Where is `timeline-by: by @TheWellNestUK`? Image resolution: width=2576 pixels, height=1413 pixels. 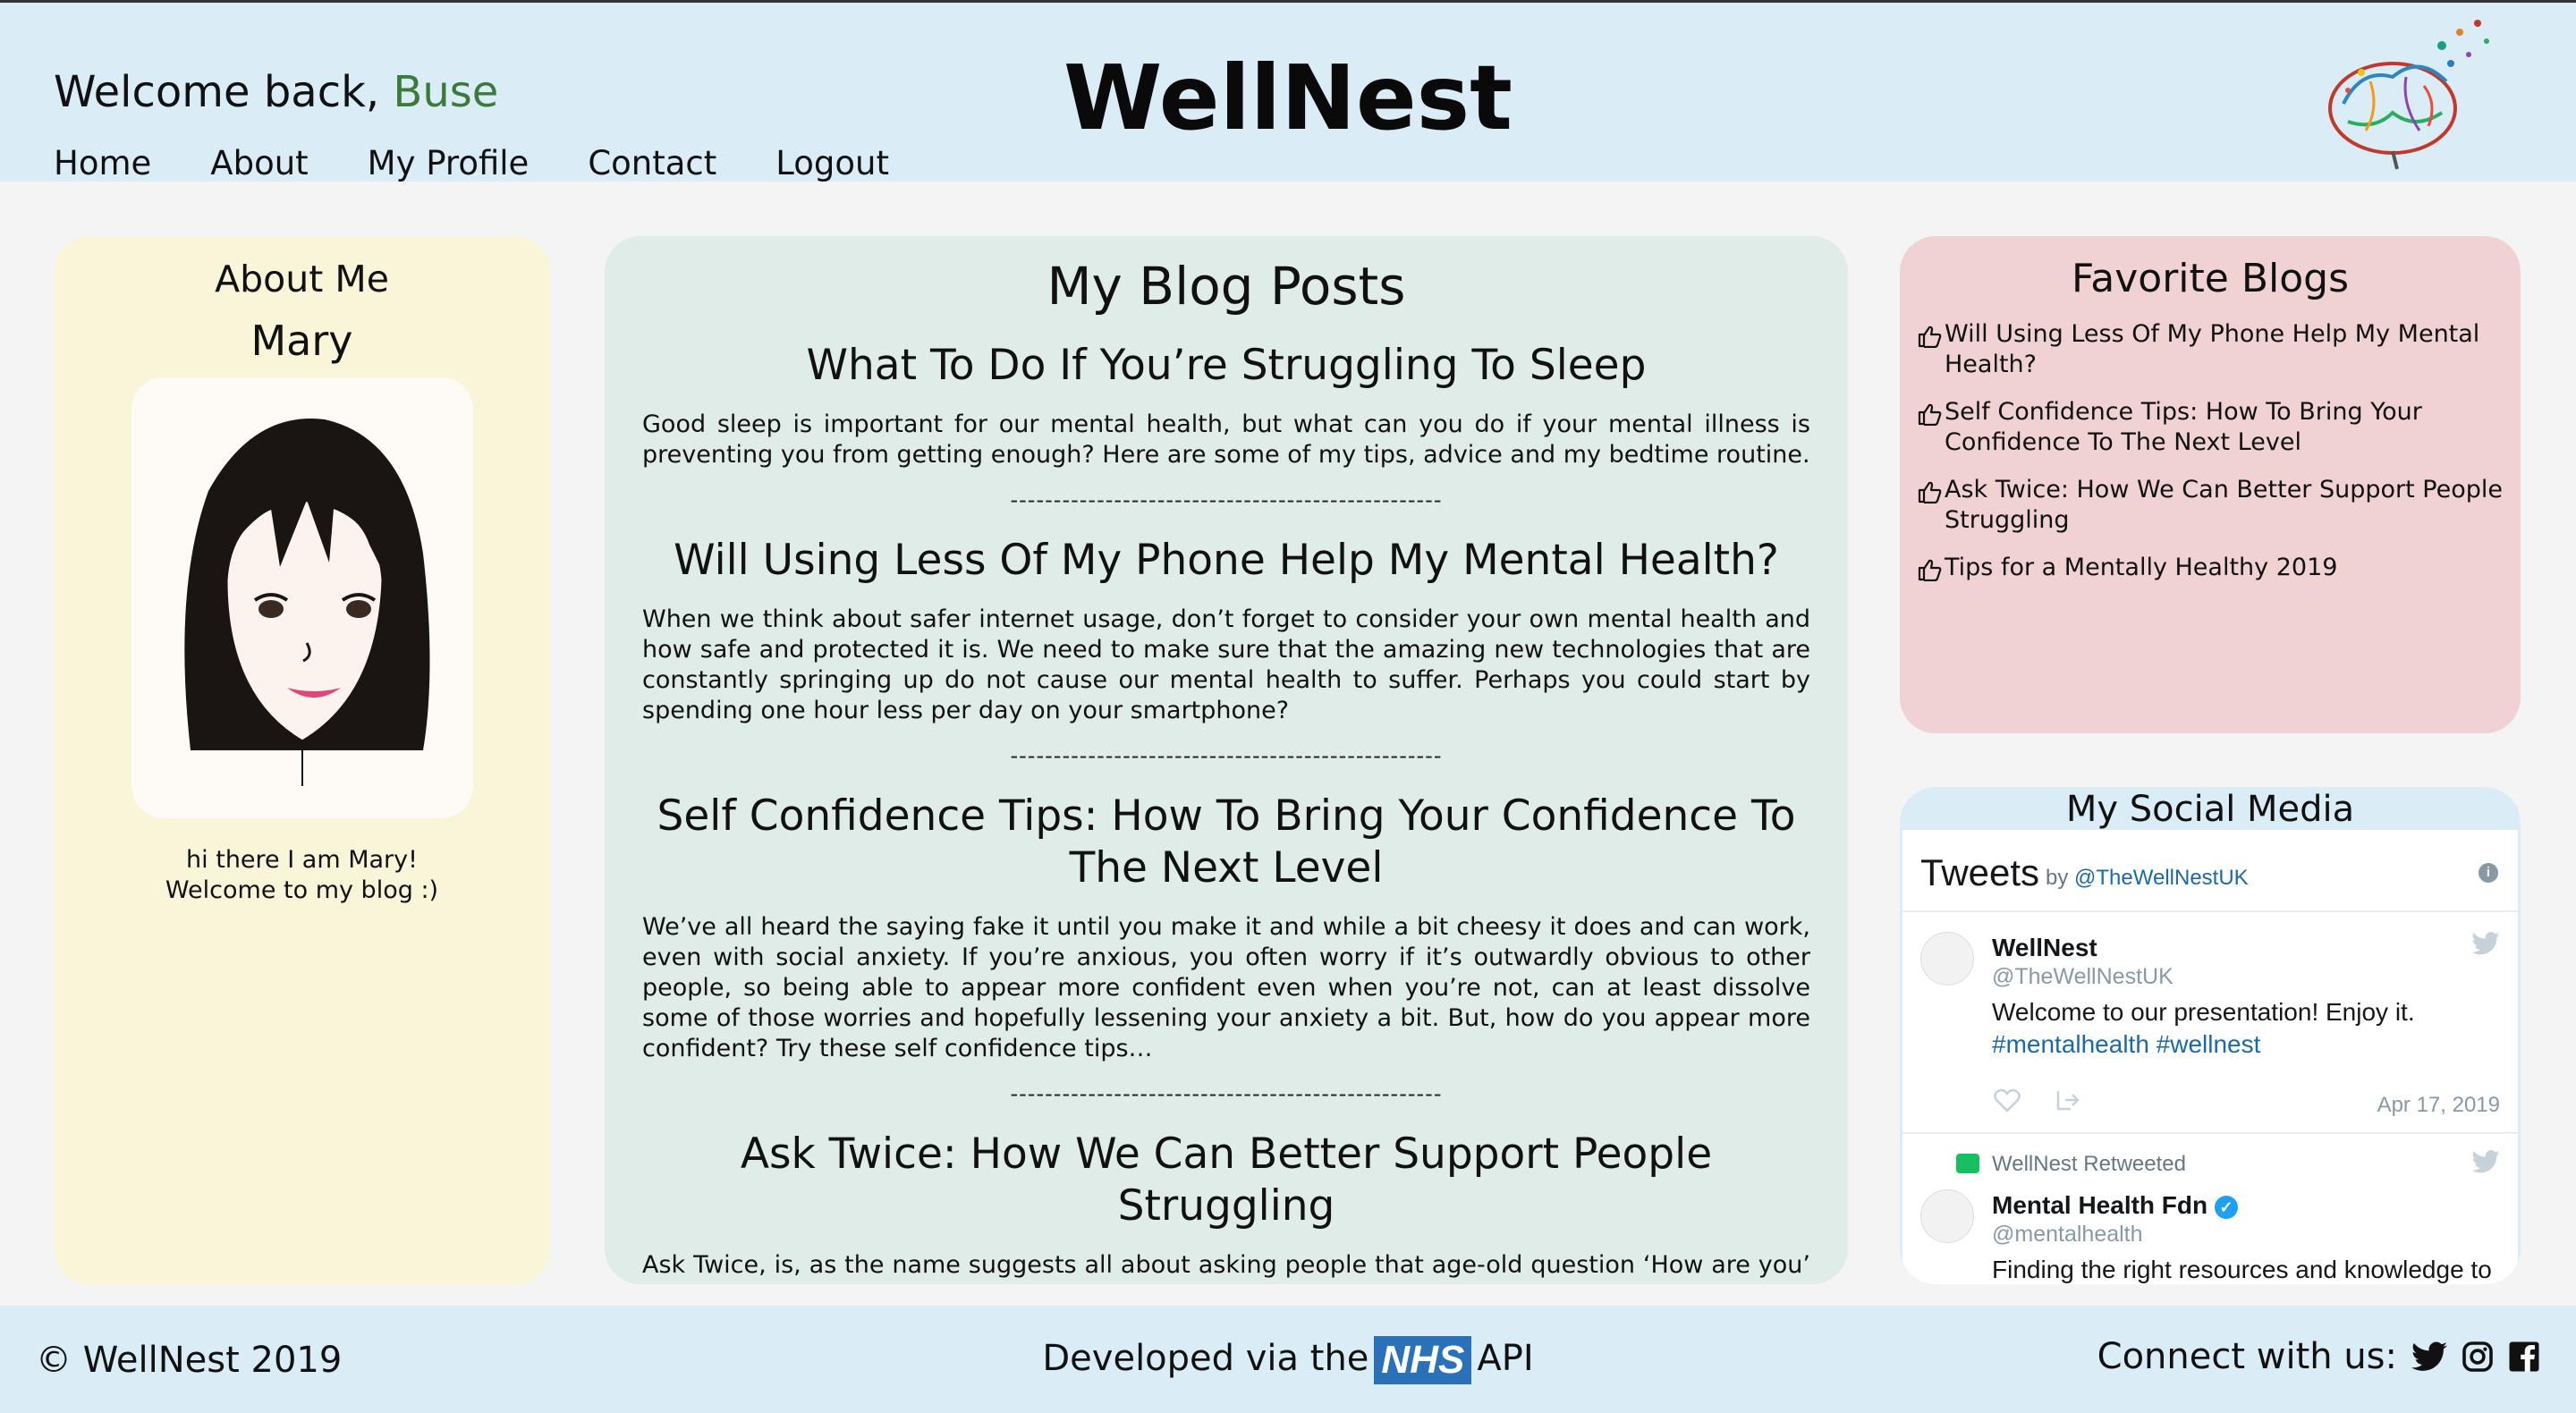
timeline-by: by @TheWellNestUK is located at coordinates (2147, 878).